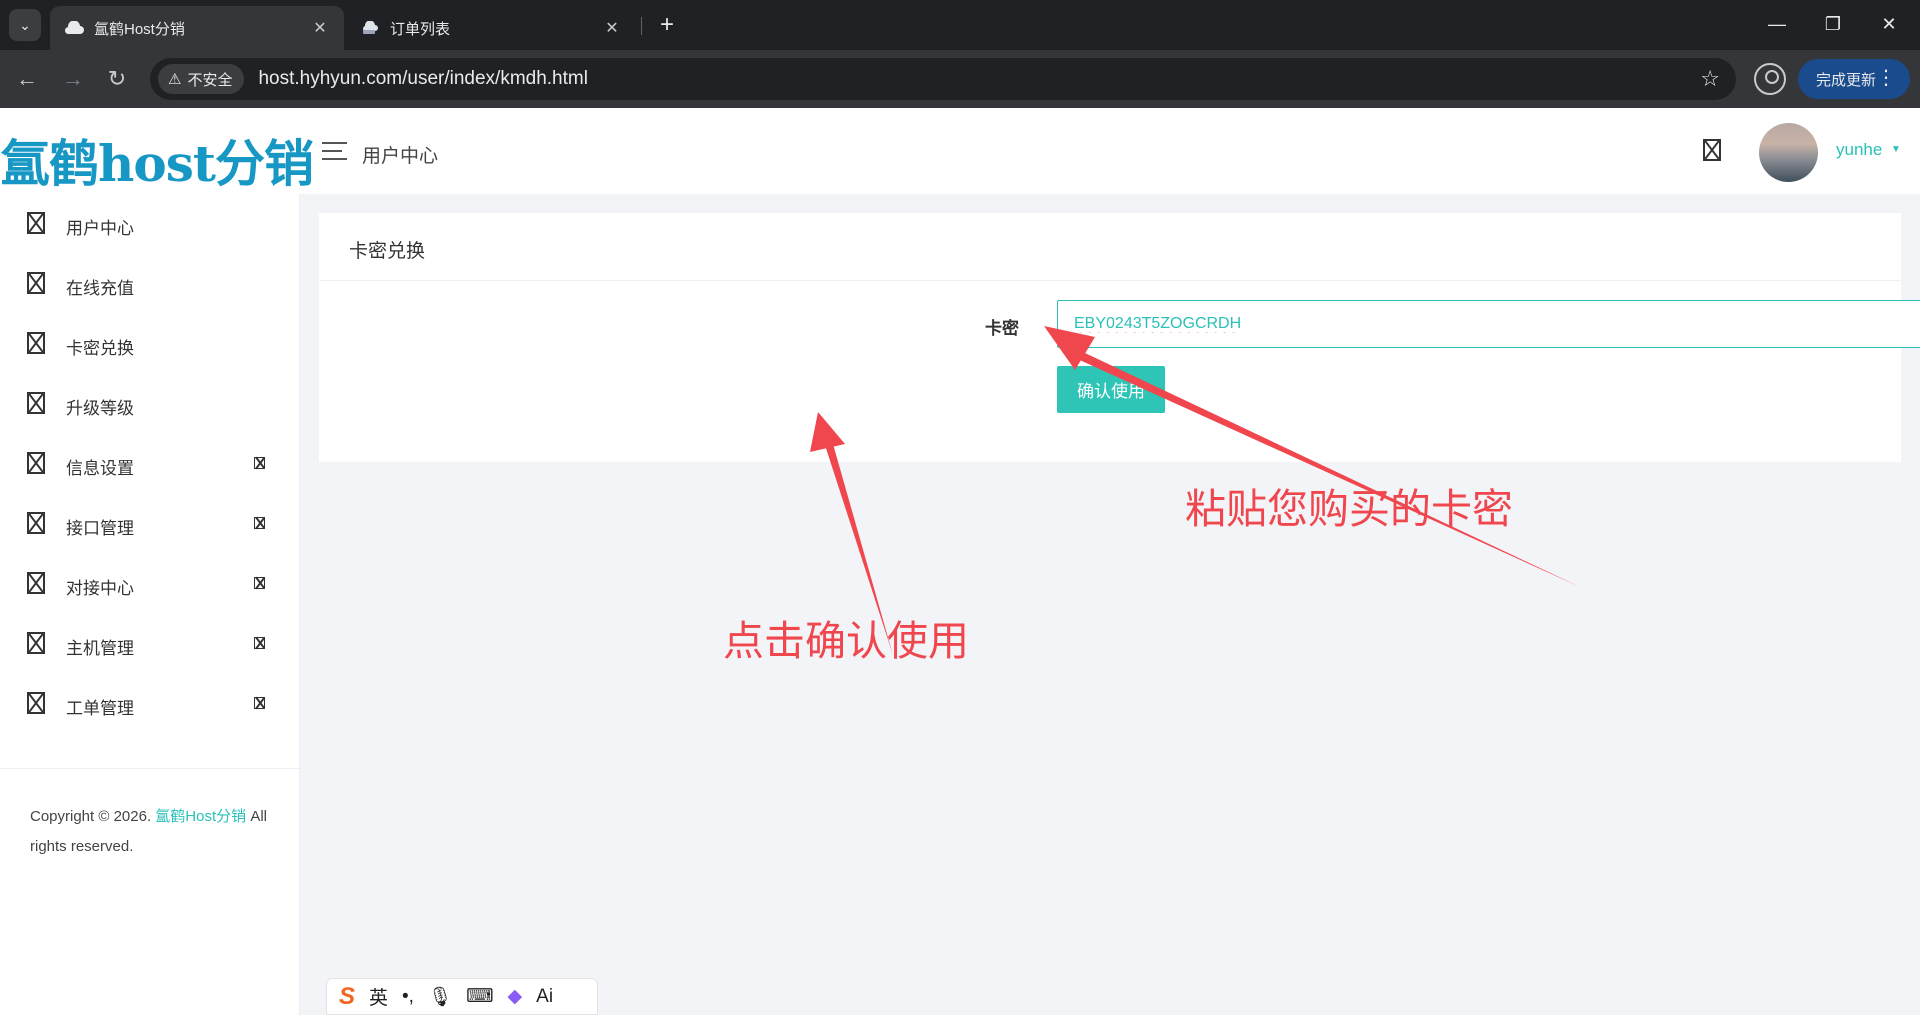 The height and width of the screenshot is (1015, 1920). Describe the element at coordinates (515, 996) in the screenshot. I see `skin-icon: ◆` at that location.